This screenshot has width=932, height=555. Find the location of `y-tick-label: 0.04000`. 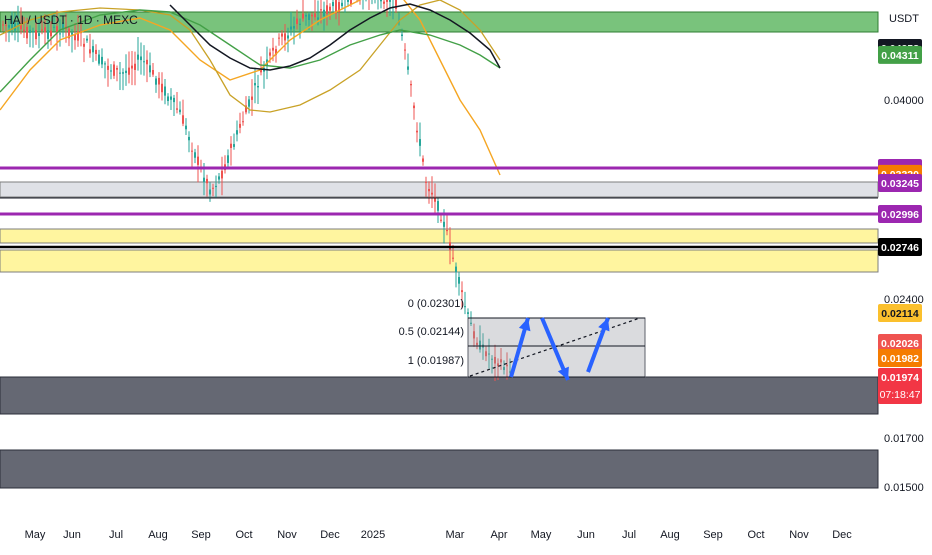

y-tick-label: 0.04000 is located at coordinates (904, 101).